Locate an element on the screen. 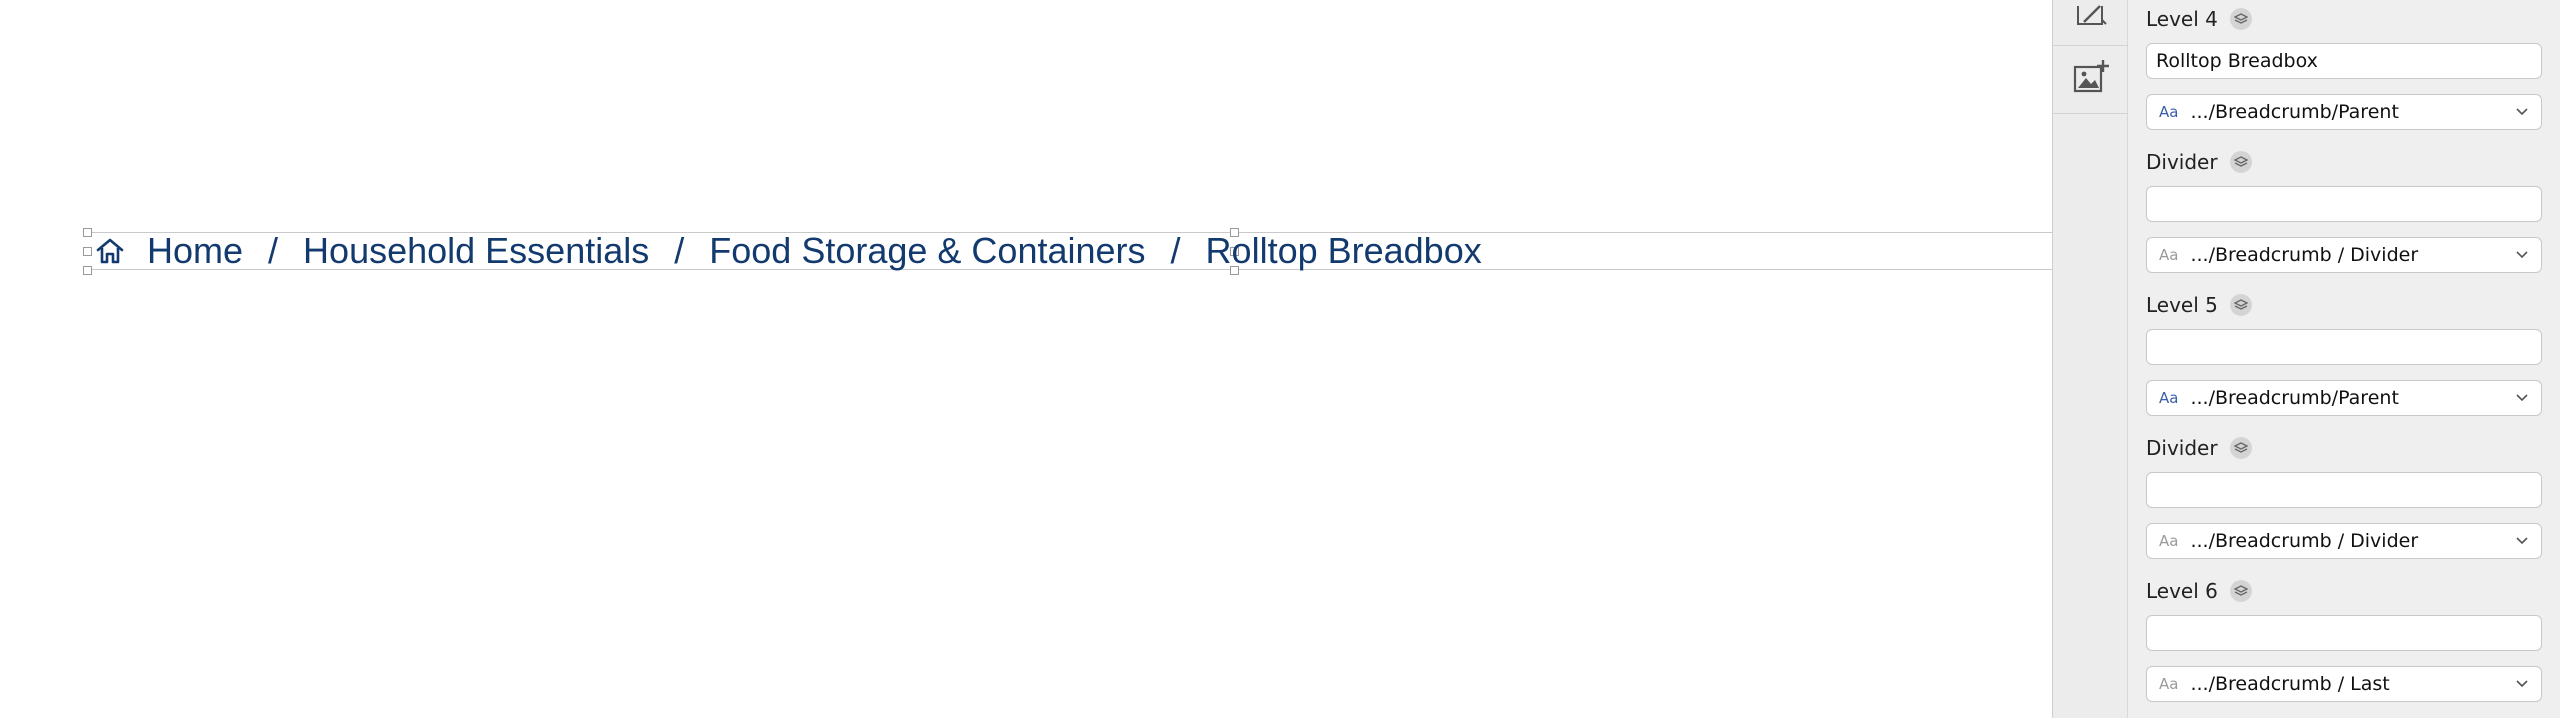 The height and width of the screenshot is (718, 2560). resize-handle-mid-left is located at coordinates (87, 251).